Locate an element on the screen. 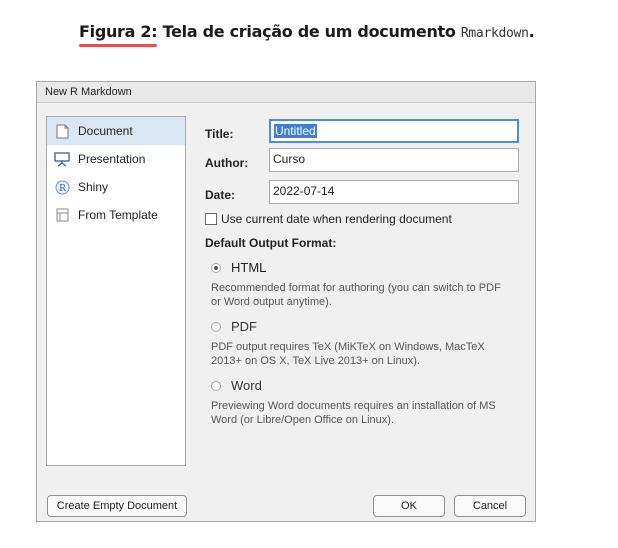 The height and width of the screenshot is (548, 618). document-icon is located at coordinates (62, 131).